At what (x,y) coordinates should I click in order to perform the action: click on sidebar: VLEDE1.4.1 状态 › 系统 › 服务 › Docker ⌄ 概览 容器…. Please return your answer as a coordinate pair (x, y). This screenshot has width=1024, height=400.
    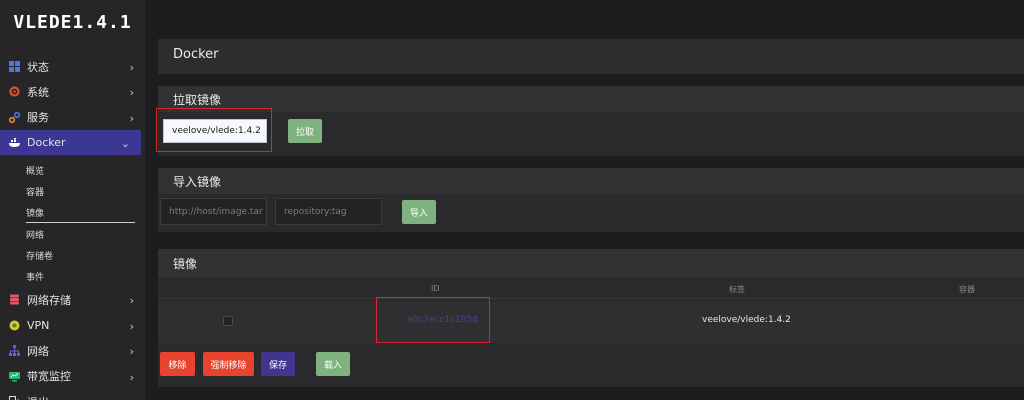
    Looking at the image, I should click on (72, 200).